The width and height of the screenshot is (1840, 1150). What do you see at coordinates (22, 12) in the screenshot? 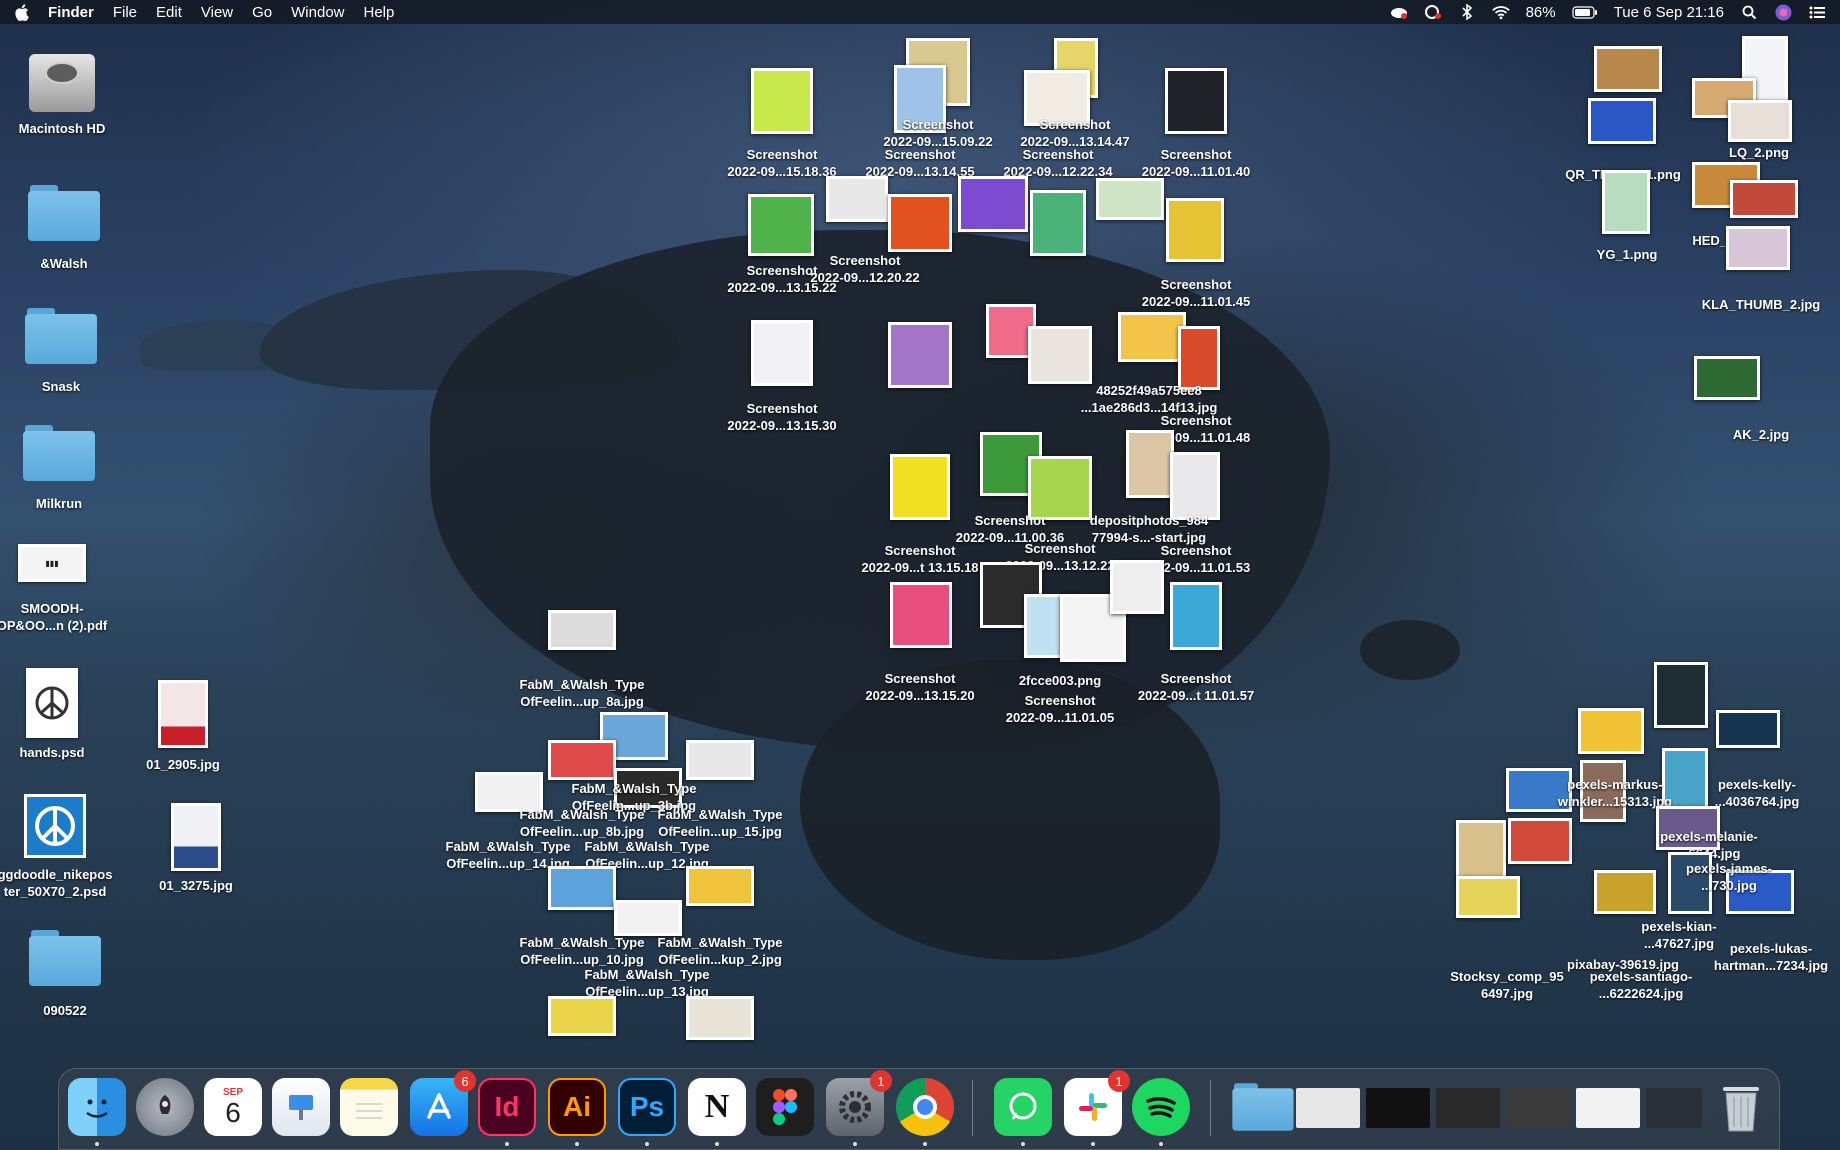
I see `apple-icon` at bounding box center [22, 12].